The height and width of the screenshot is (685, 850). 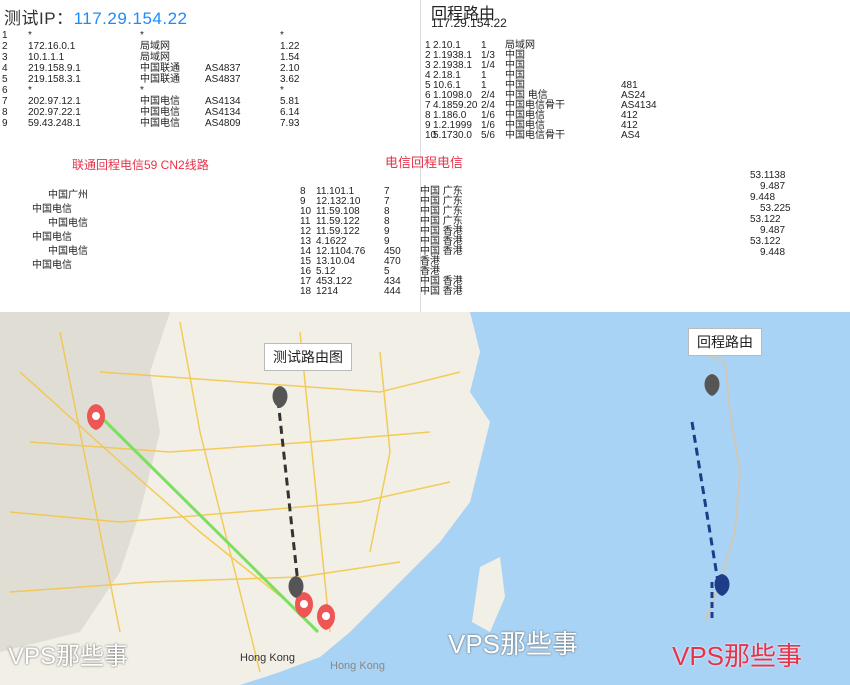 I want to click on hop-row: 8 202.97.22.1 中国电信 AS4134 6.14, so click(x=210, y=112).